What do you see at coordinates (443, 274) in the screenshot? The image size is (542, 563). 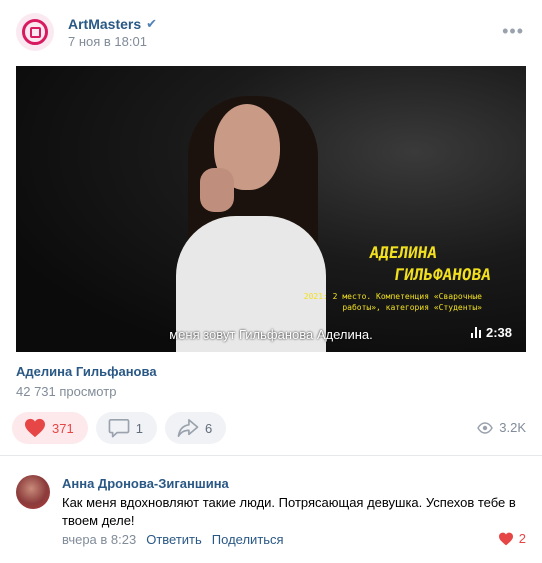 I see `video-overlay-name-line2: ГИЛЬФАНОВА` at bounding box center [443, 274].